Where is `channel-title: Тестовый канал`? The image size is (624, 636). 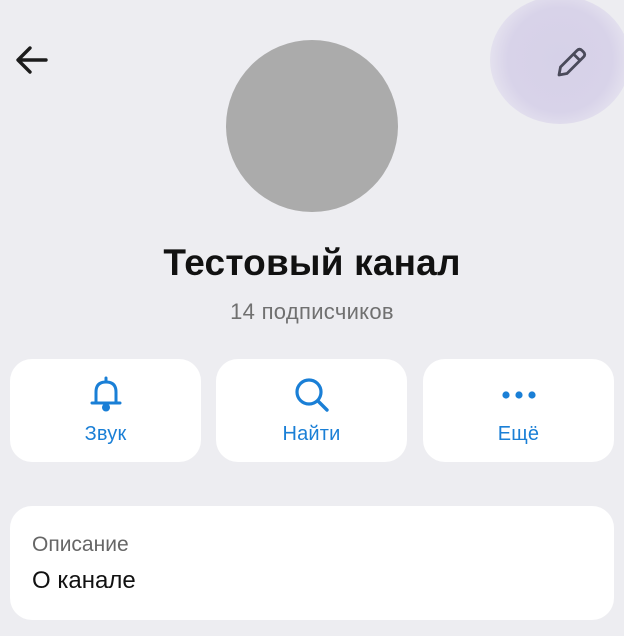
channel-title: Тестовый канал is located at coordinates (312, 262).